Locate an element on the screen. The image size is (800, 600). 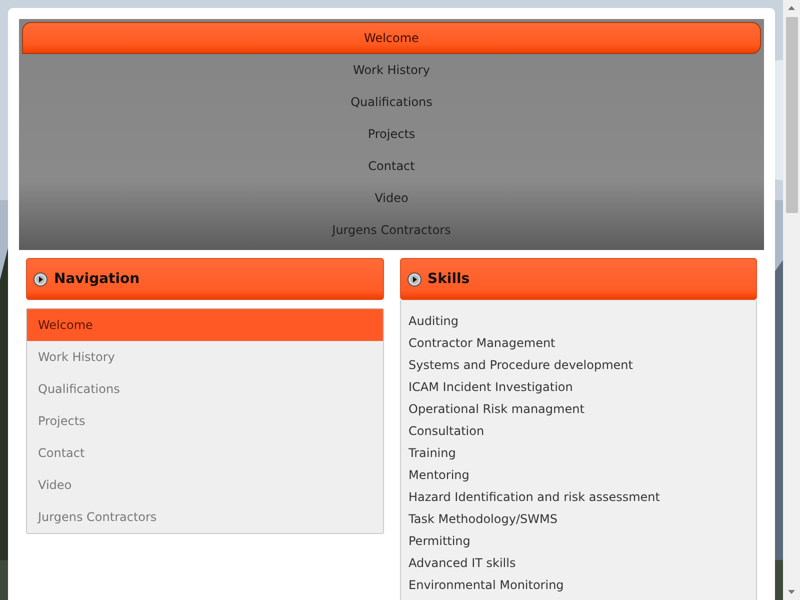
skill-item: Permitting is located at coordinates (440, 541).